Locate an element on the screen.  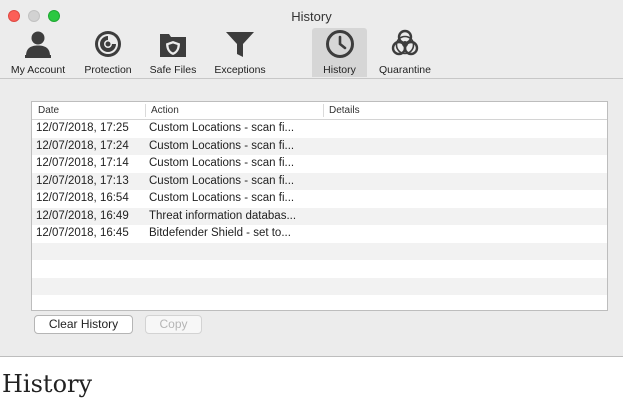
date-cell: 12/07/2018, 17:24 is located at coordinates (82, 145).